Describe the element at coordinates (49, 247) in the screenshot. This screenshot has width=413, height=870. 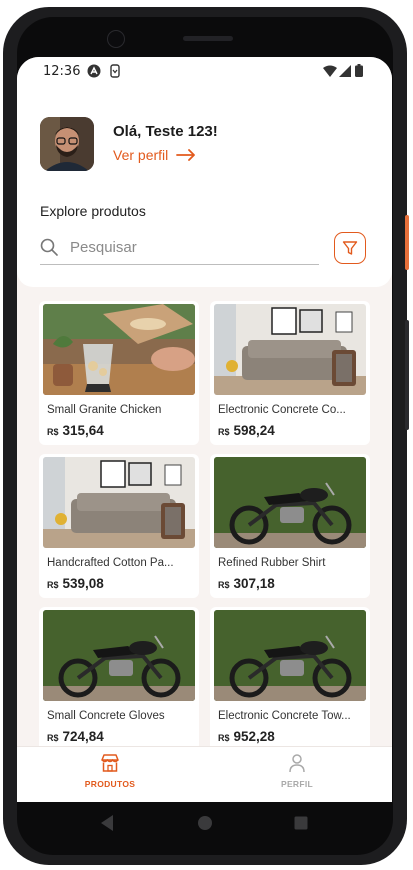
I see `search-icon` at that location.